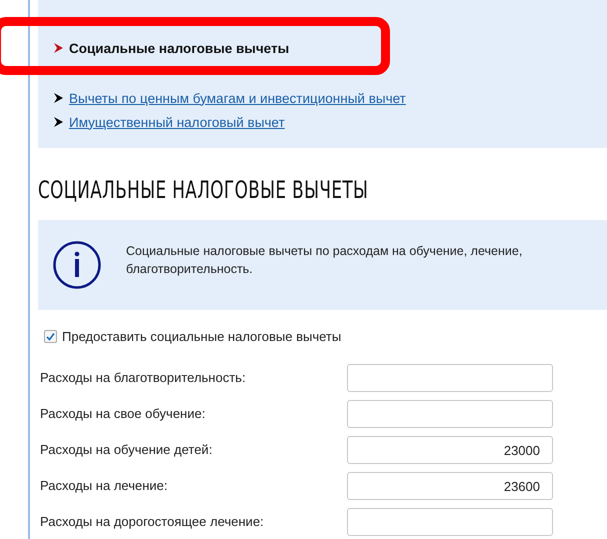  I want to click on nav-link: Вычеты по ценным бумагам и инвестиционный вычет, so click(237, 98).